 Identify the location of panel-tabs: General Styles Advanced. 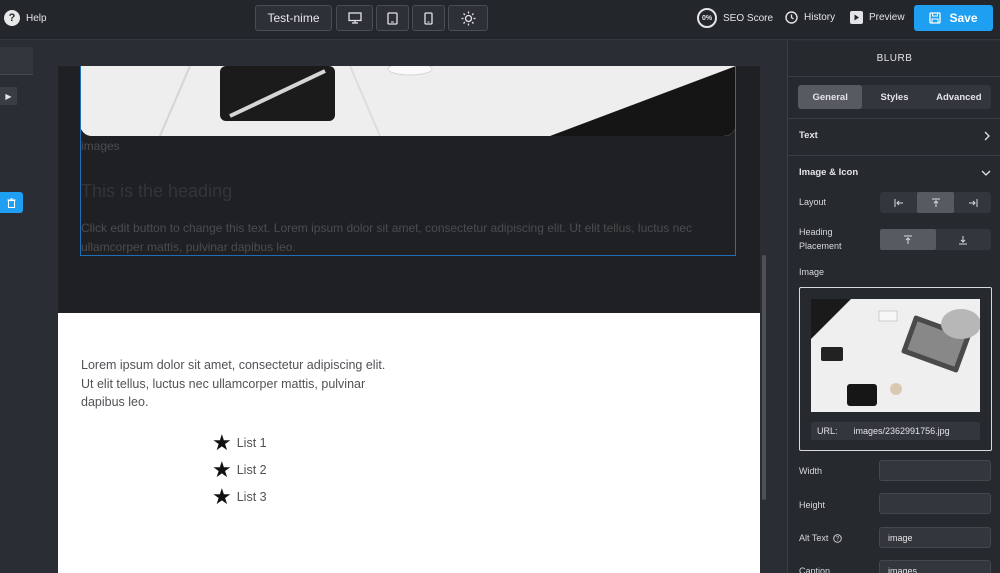
(894, 97).